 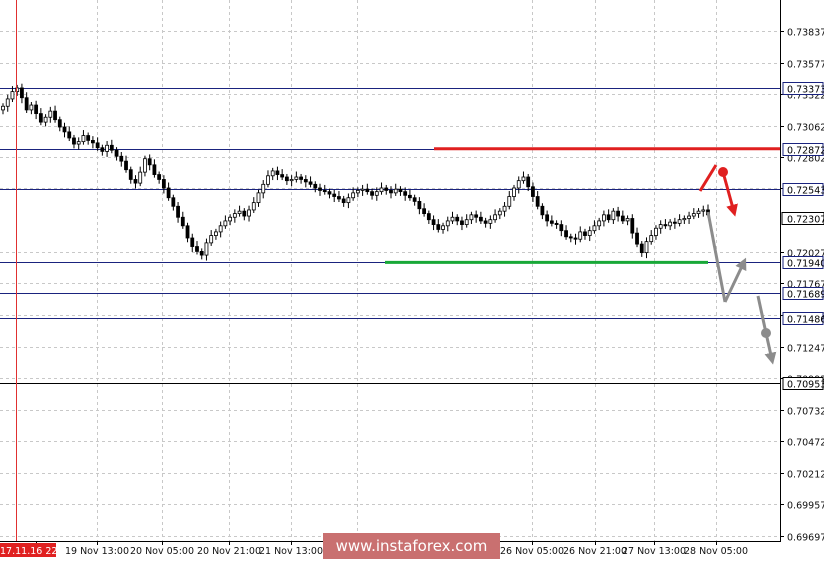 What do you see at coordinates (805, 349) in the screenshot?
I see `price-tick-label: 0.71247` at bounding box center [805, 349].